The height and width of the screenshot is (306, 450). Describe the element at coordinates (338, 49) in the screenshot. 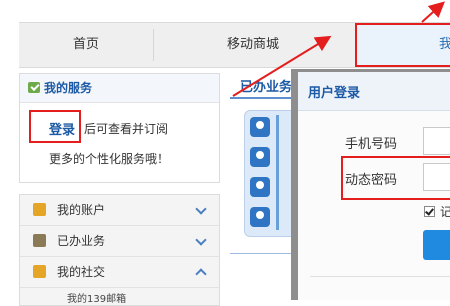

I see `arrow-icon` at that location.